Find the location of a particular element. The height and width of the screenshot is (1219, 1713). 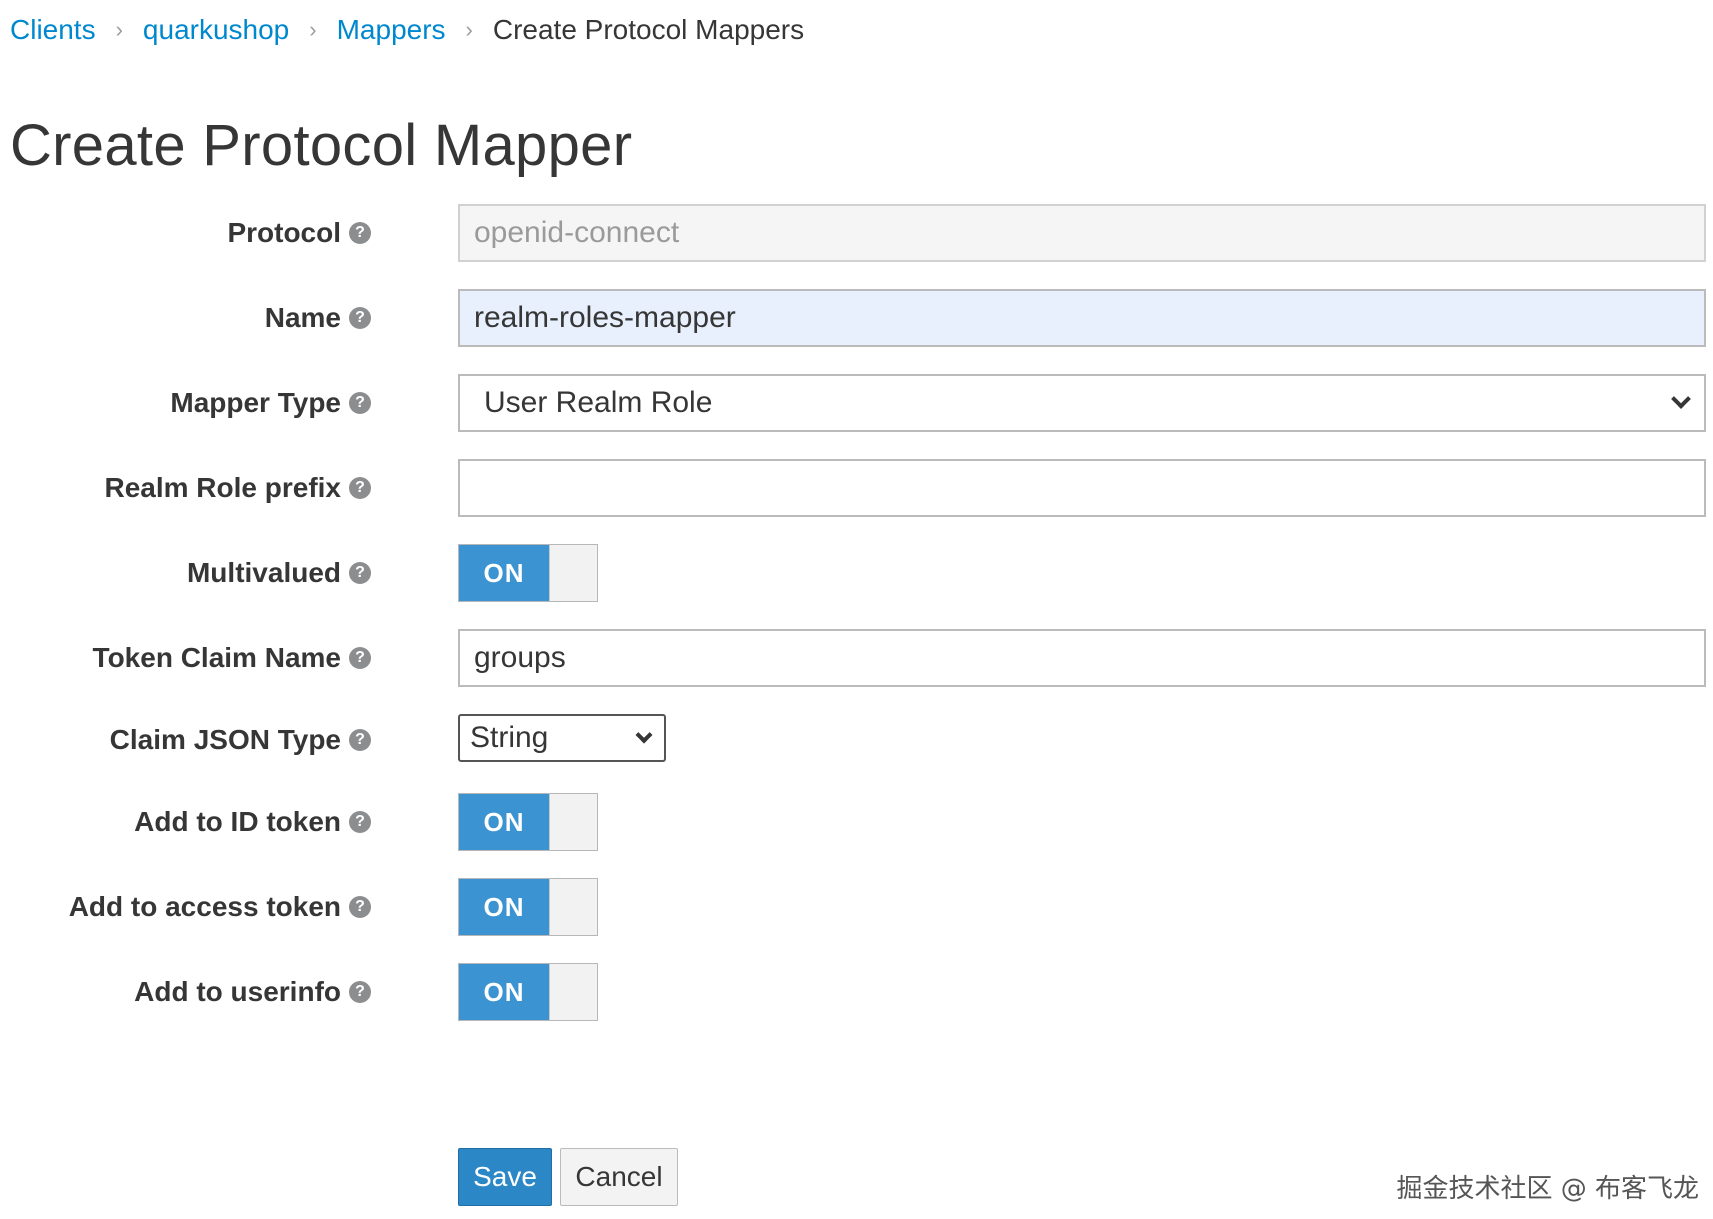

token-claim-name-label: Token Claim Name ? is located at coordinates (232, 658).